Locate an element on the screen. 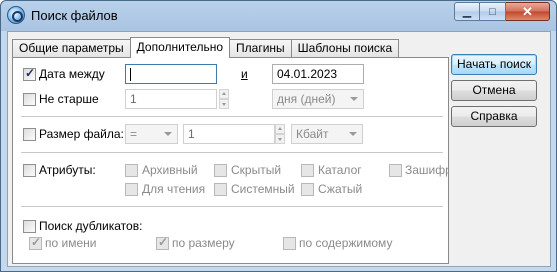  size-unit-select: Кбайт is located at coordinates (327, 134).